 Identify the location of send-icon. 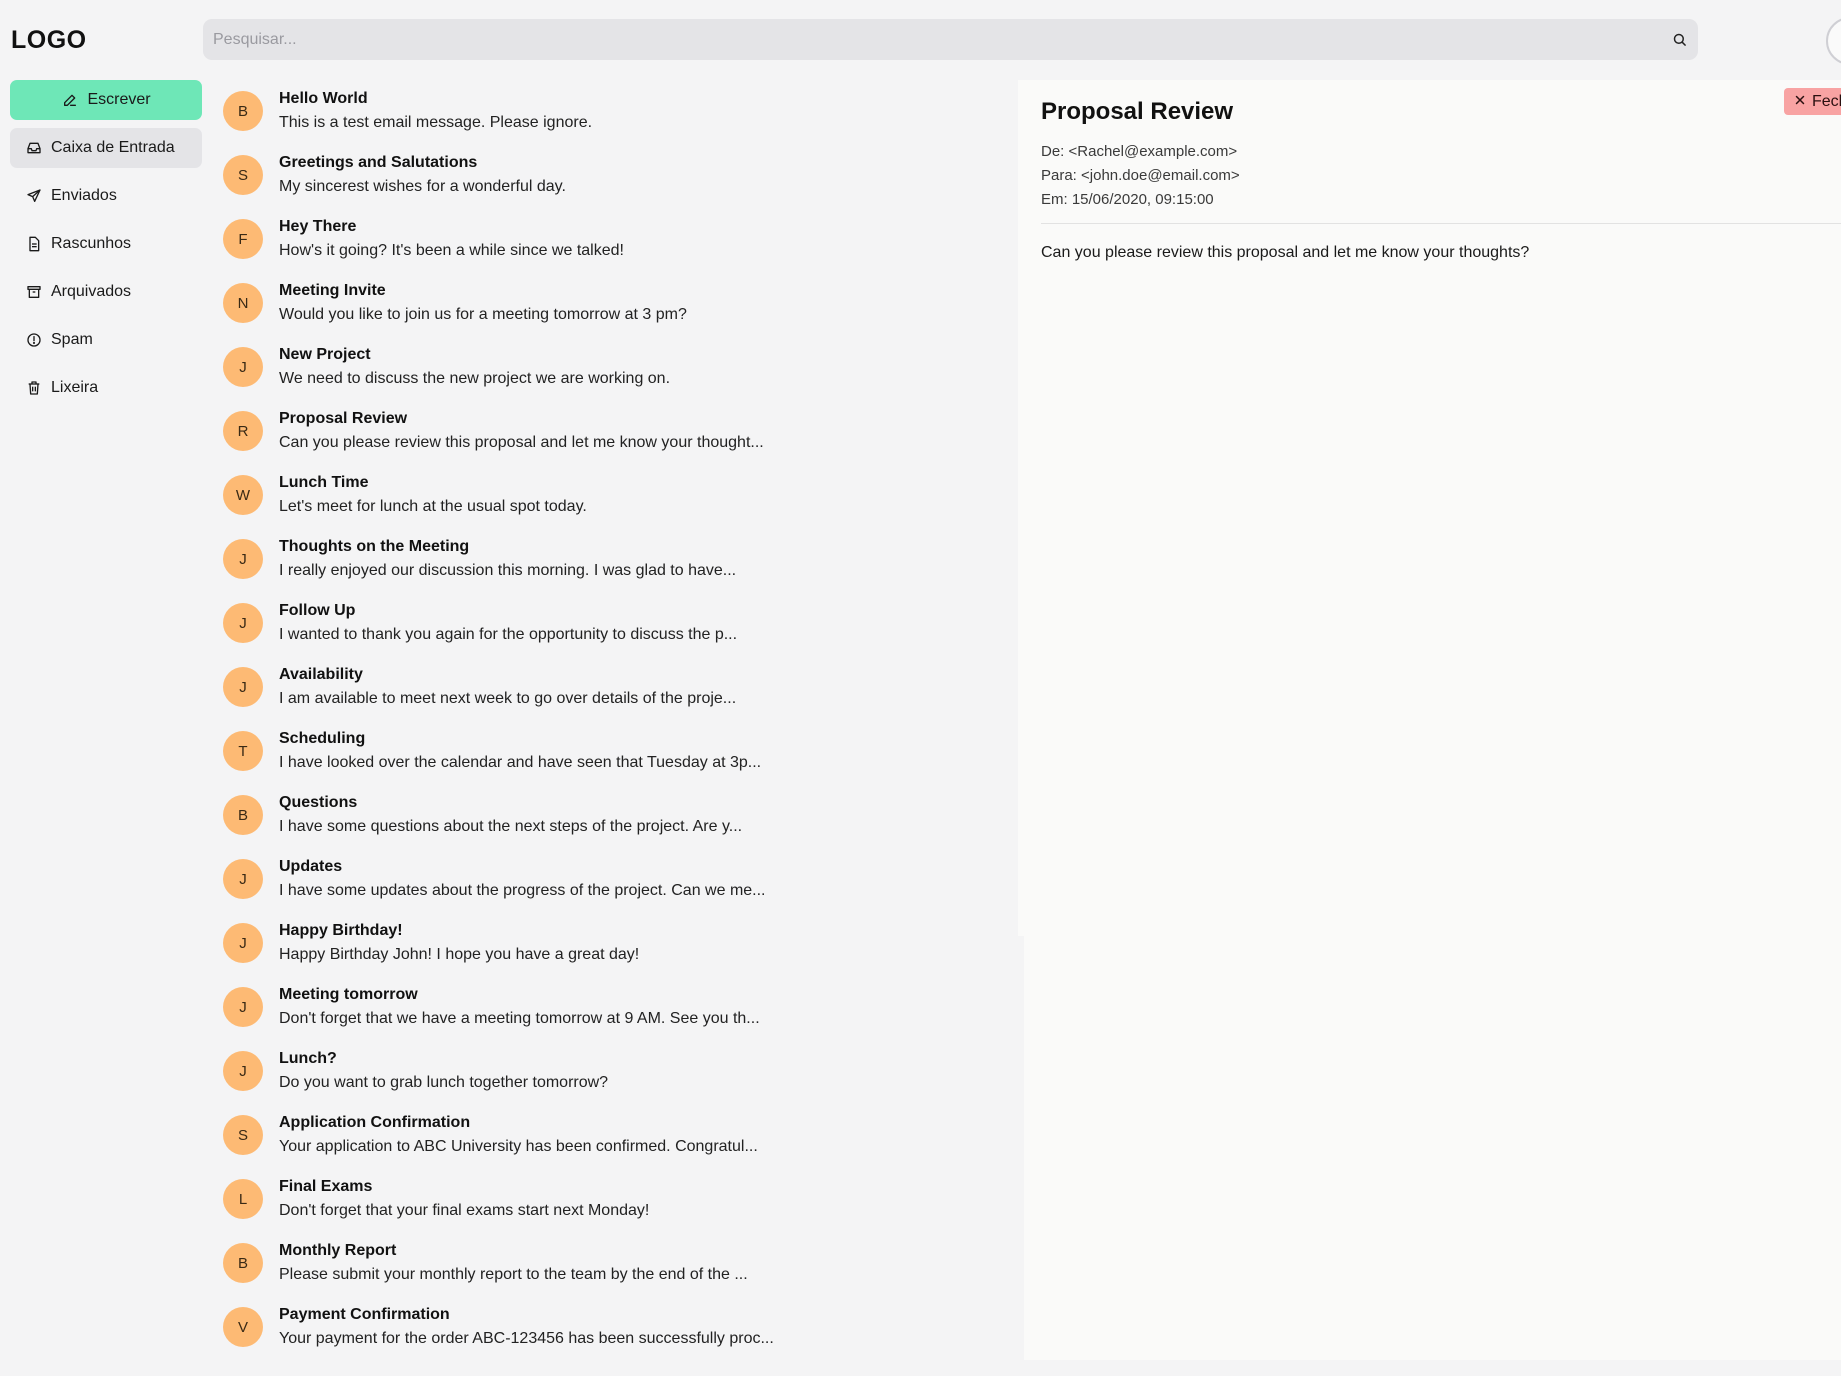
(33, 196).